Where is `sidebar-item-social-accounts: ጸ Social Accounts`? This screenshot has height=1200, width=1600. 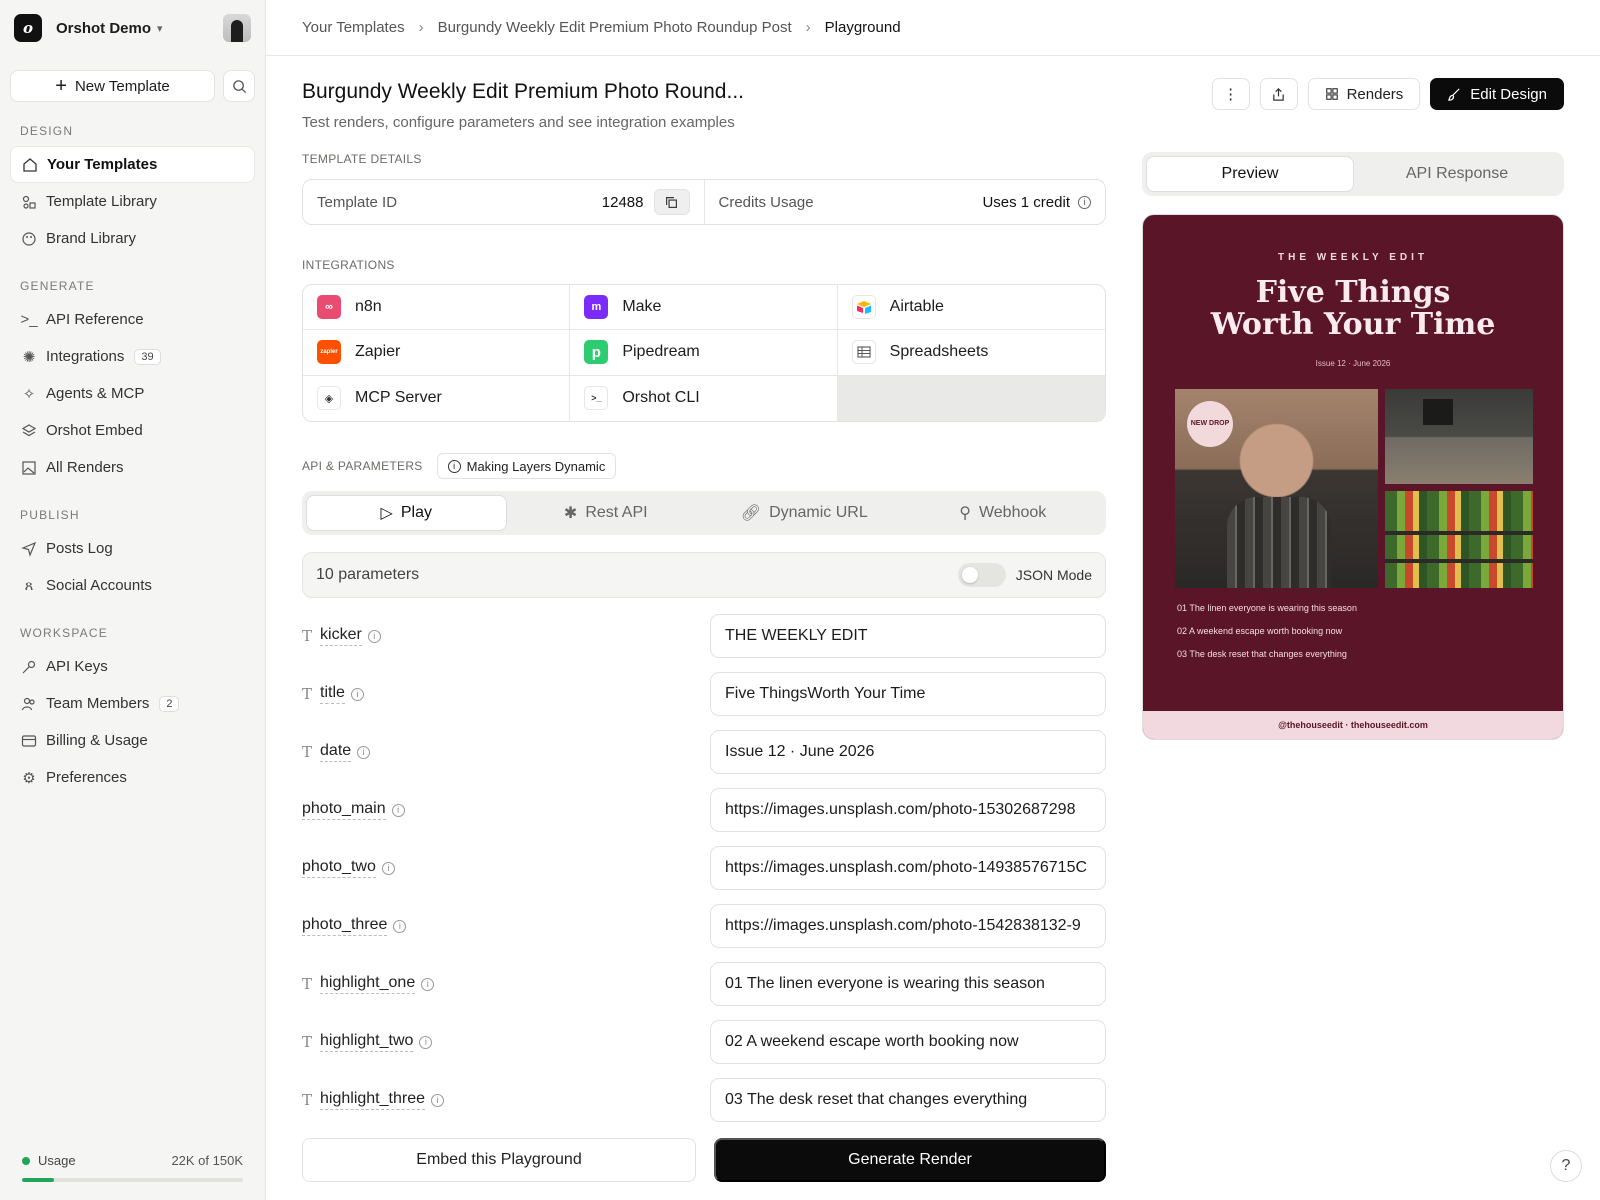
sidebar-item-social-accounts: ጸ Social Accounts is located at coordinates (132, 585).